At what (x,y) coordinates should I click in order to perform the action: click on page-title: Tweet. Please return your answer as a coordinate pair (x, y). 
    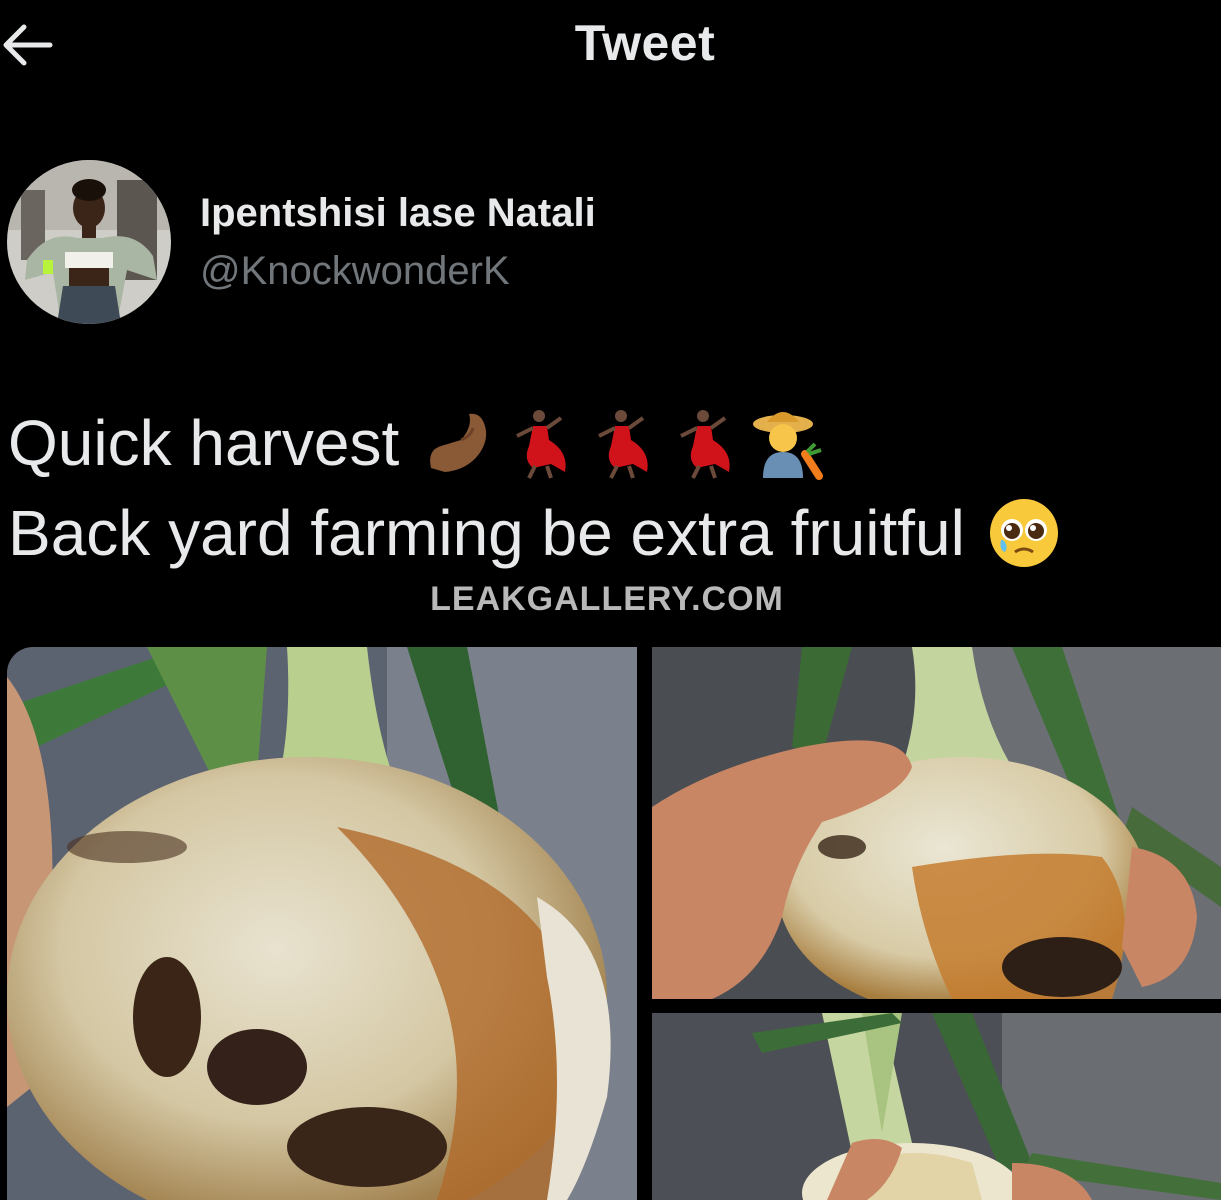
    Looking at the image, I should click on (645, 43).